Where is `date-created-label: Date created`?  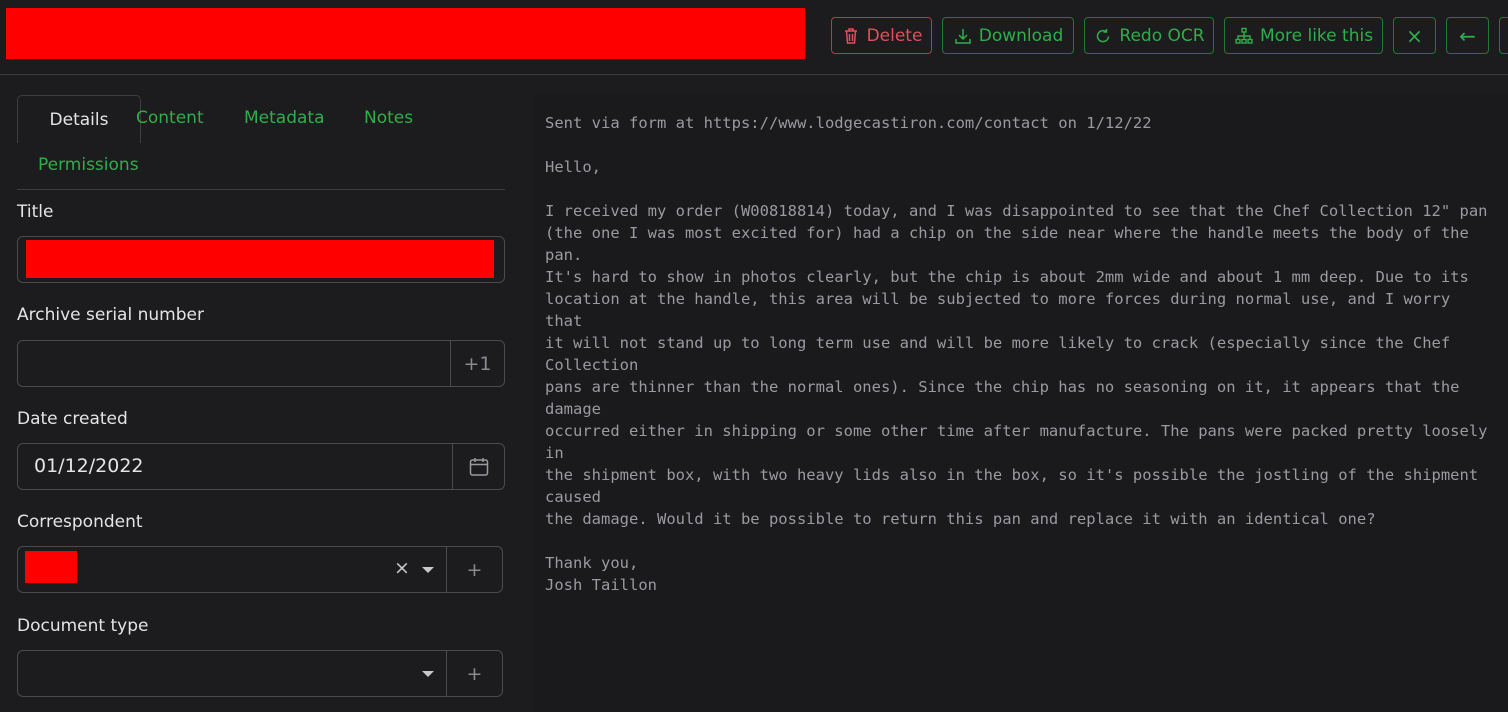 date-created-label: Date created is located at coordinates (72, 419).